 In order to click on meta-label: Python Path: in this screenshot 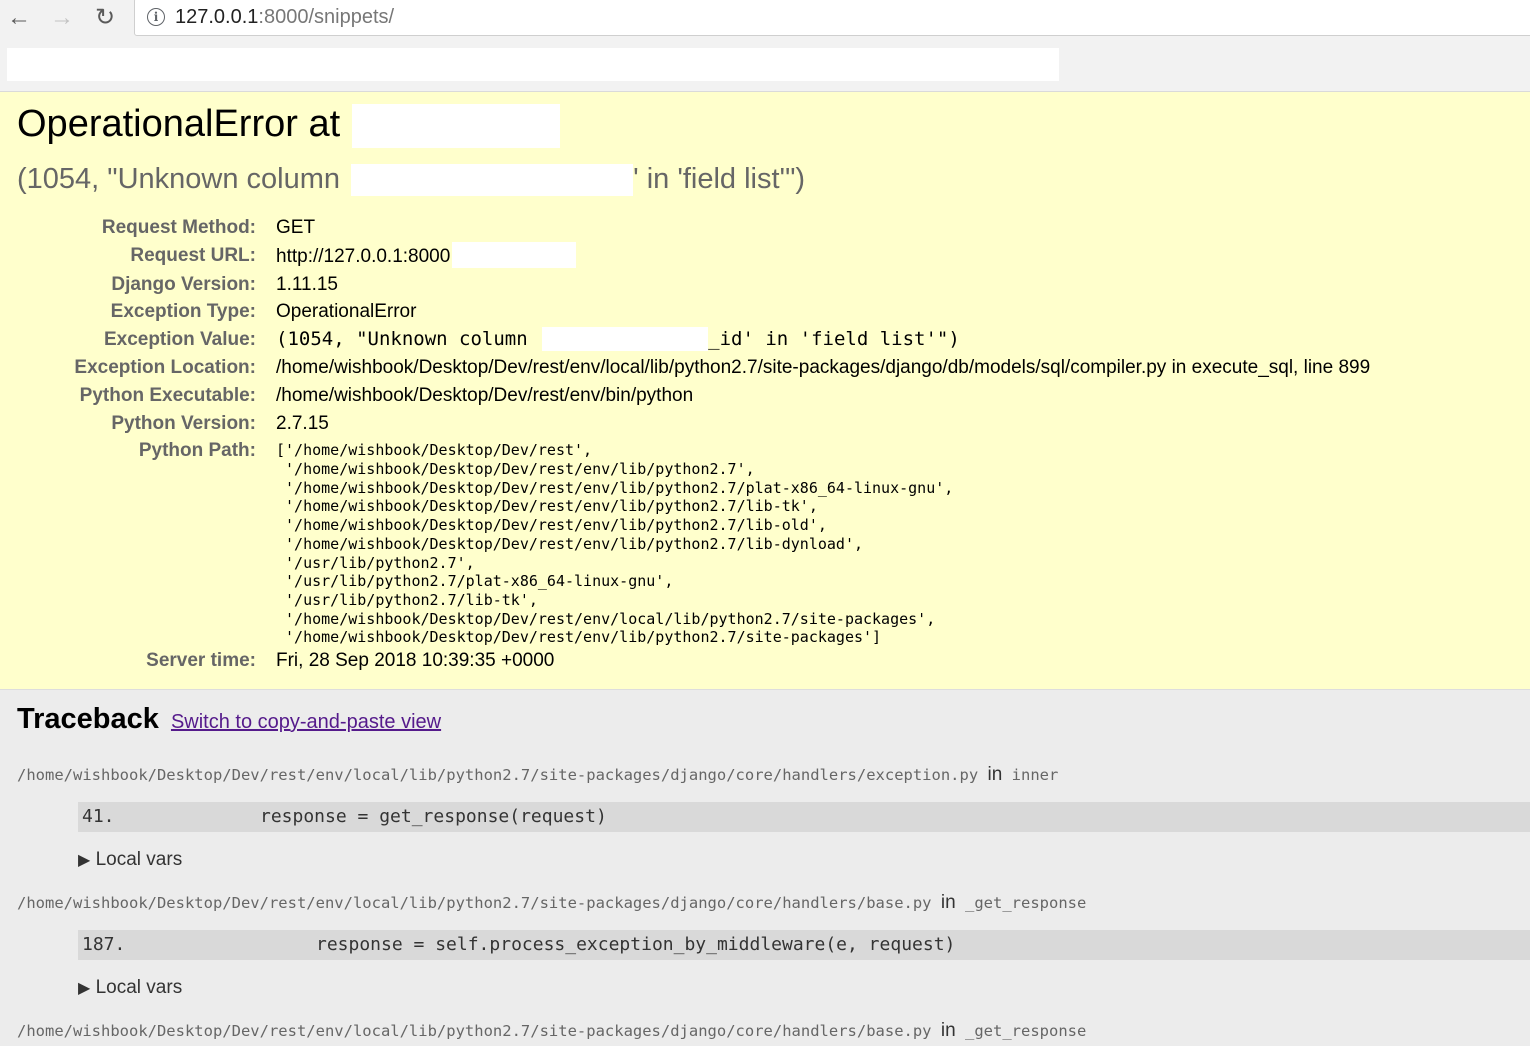, I will do `click(197, 451)`.